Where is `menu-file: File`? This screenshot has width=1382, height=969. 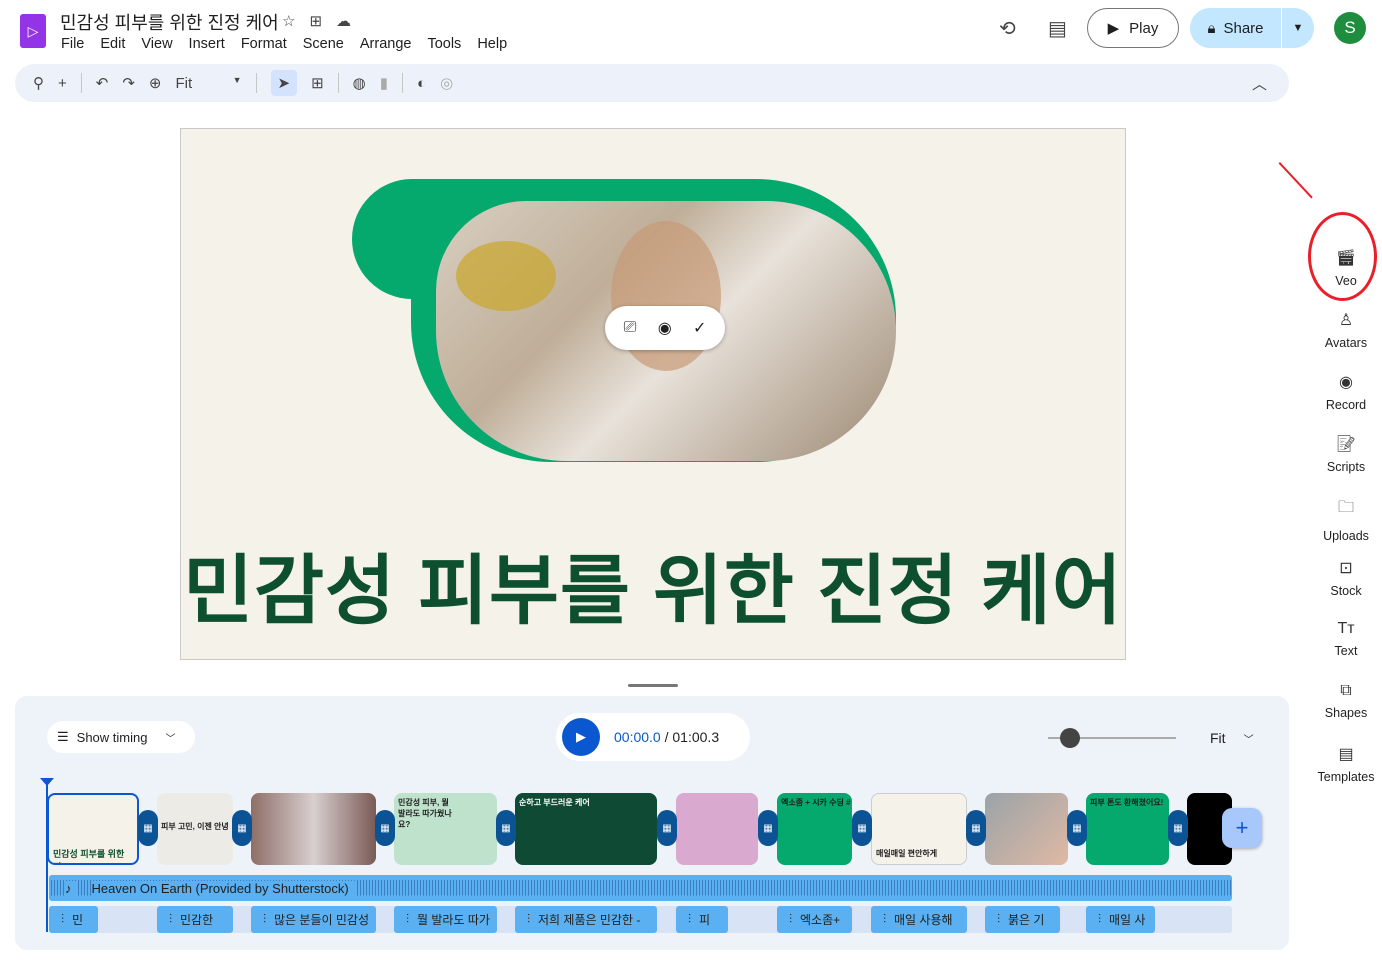 menu-file: File is located at coordinates (72, 44).